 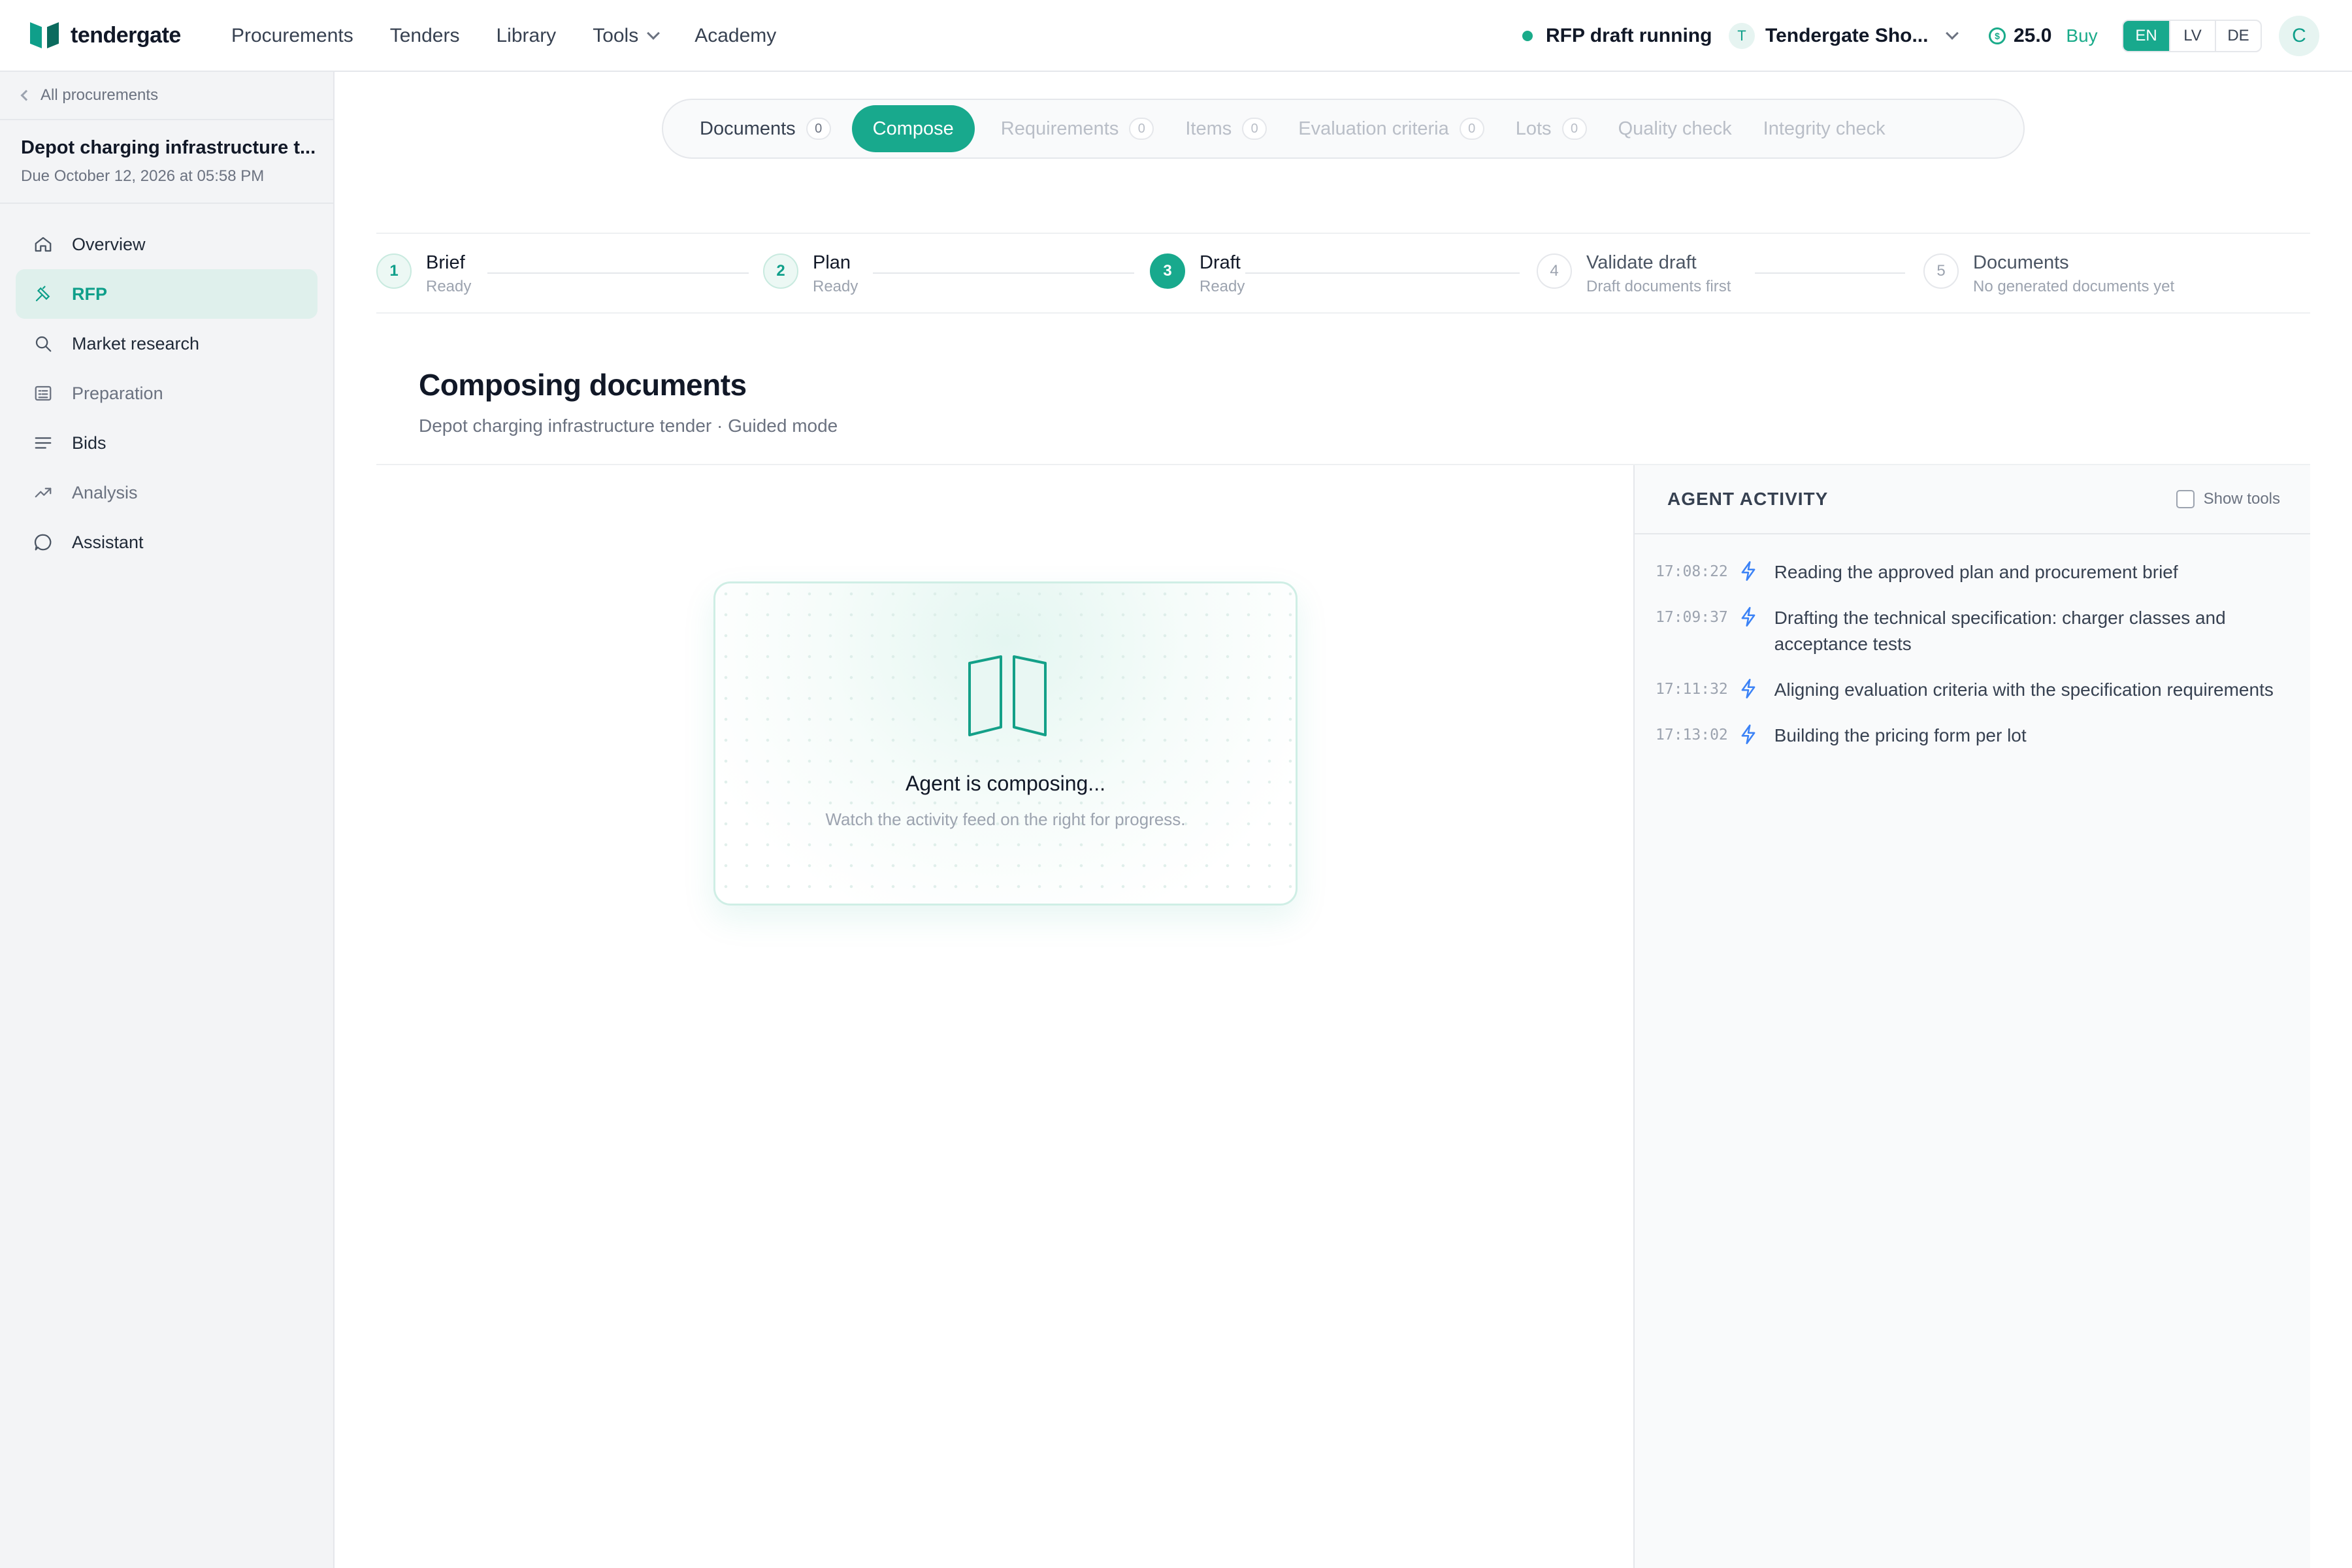 I want to click on lang-lv: LV, so click(x=2192, y=36).